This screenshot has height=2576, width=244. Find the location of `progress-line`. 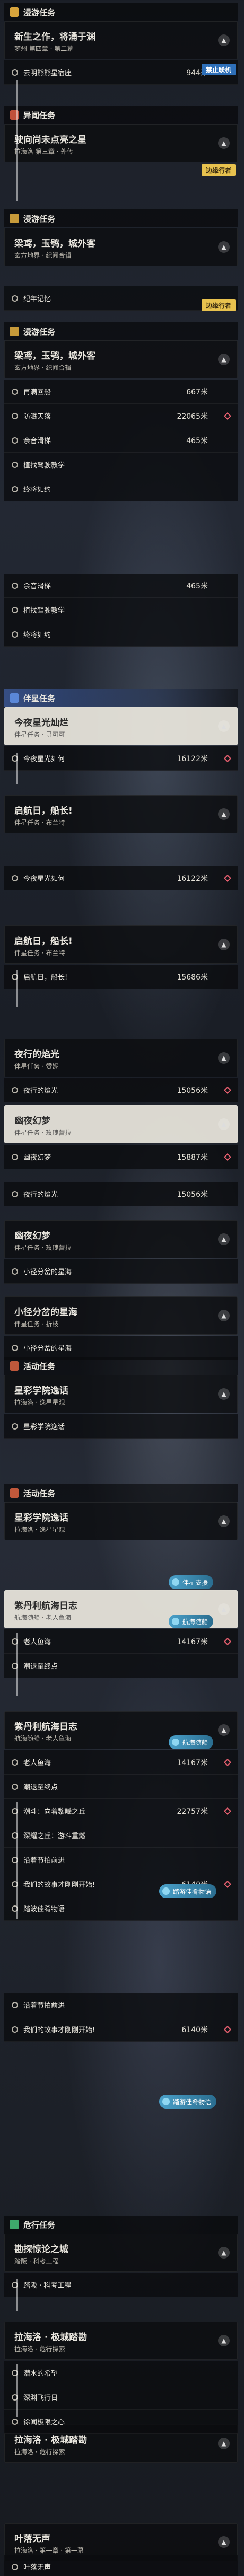

progress-line is located at coordinates (17, 140).